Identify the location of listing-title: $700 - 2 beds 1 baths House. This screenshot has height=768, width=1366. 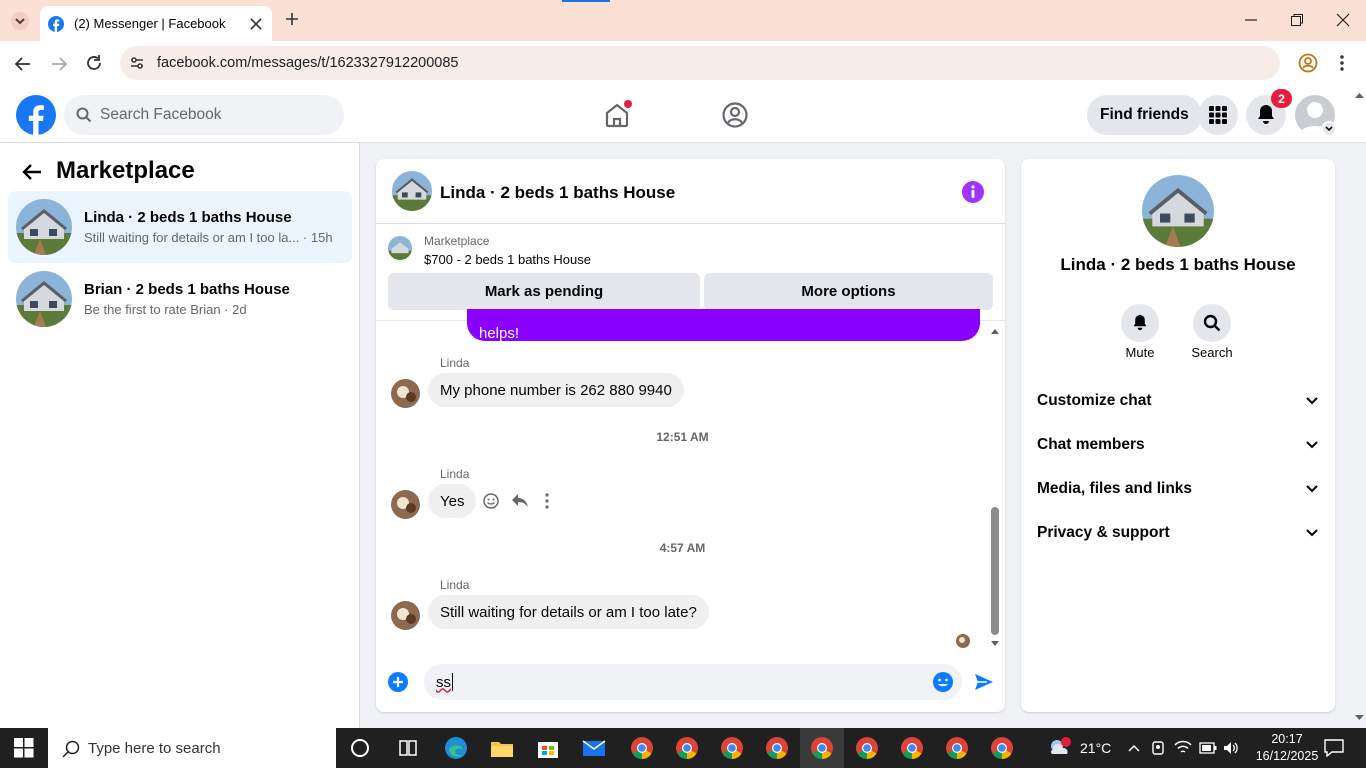
(507, 259).